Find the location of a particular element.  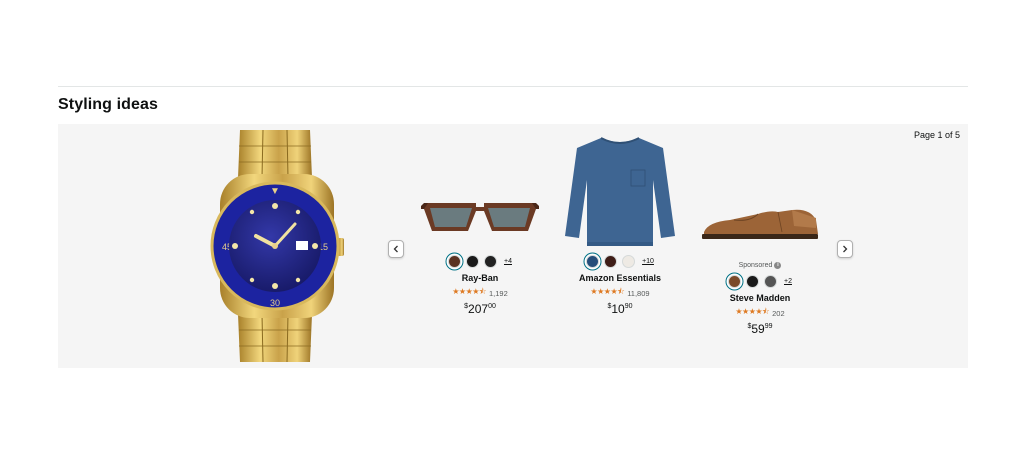

product-rating: ★★★★⯪ 202 is located at coordinates (760, 313).